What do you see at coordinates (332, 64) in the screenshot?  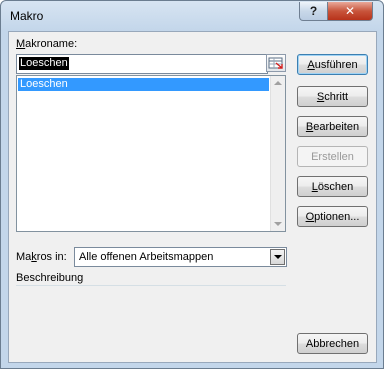 I see `run-button: Ausführen` at bounding box center [332, 64].